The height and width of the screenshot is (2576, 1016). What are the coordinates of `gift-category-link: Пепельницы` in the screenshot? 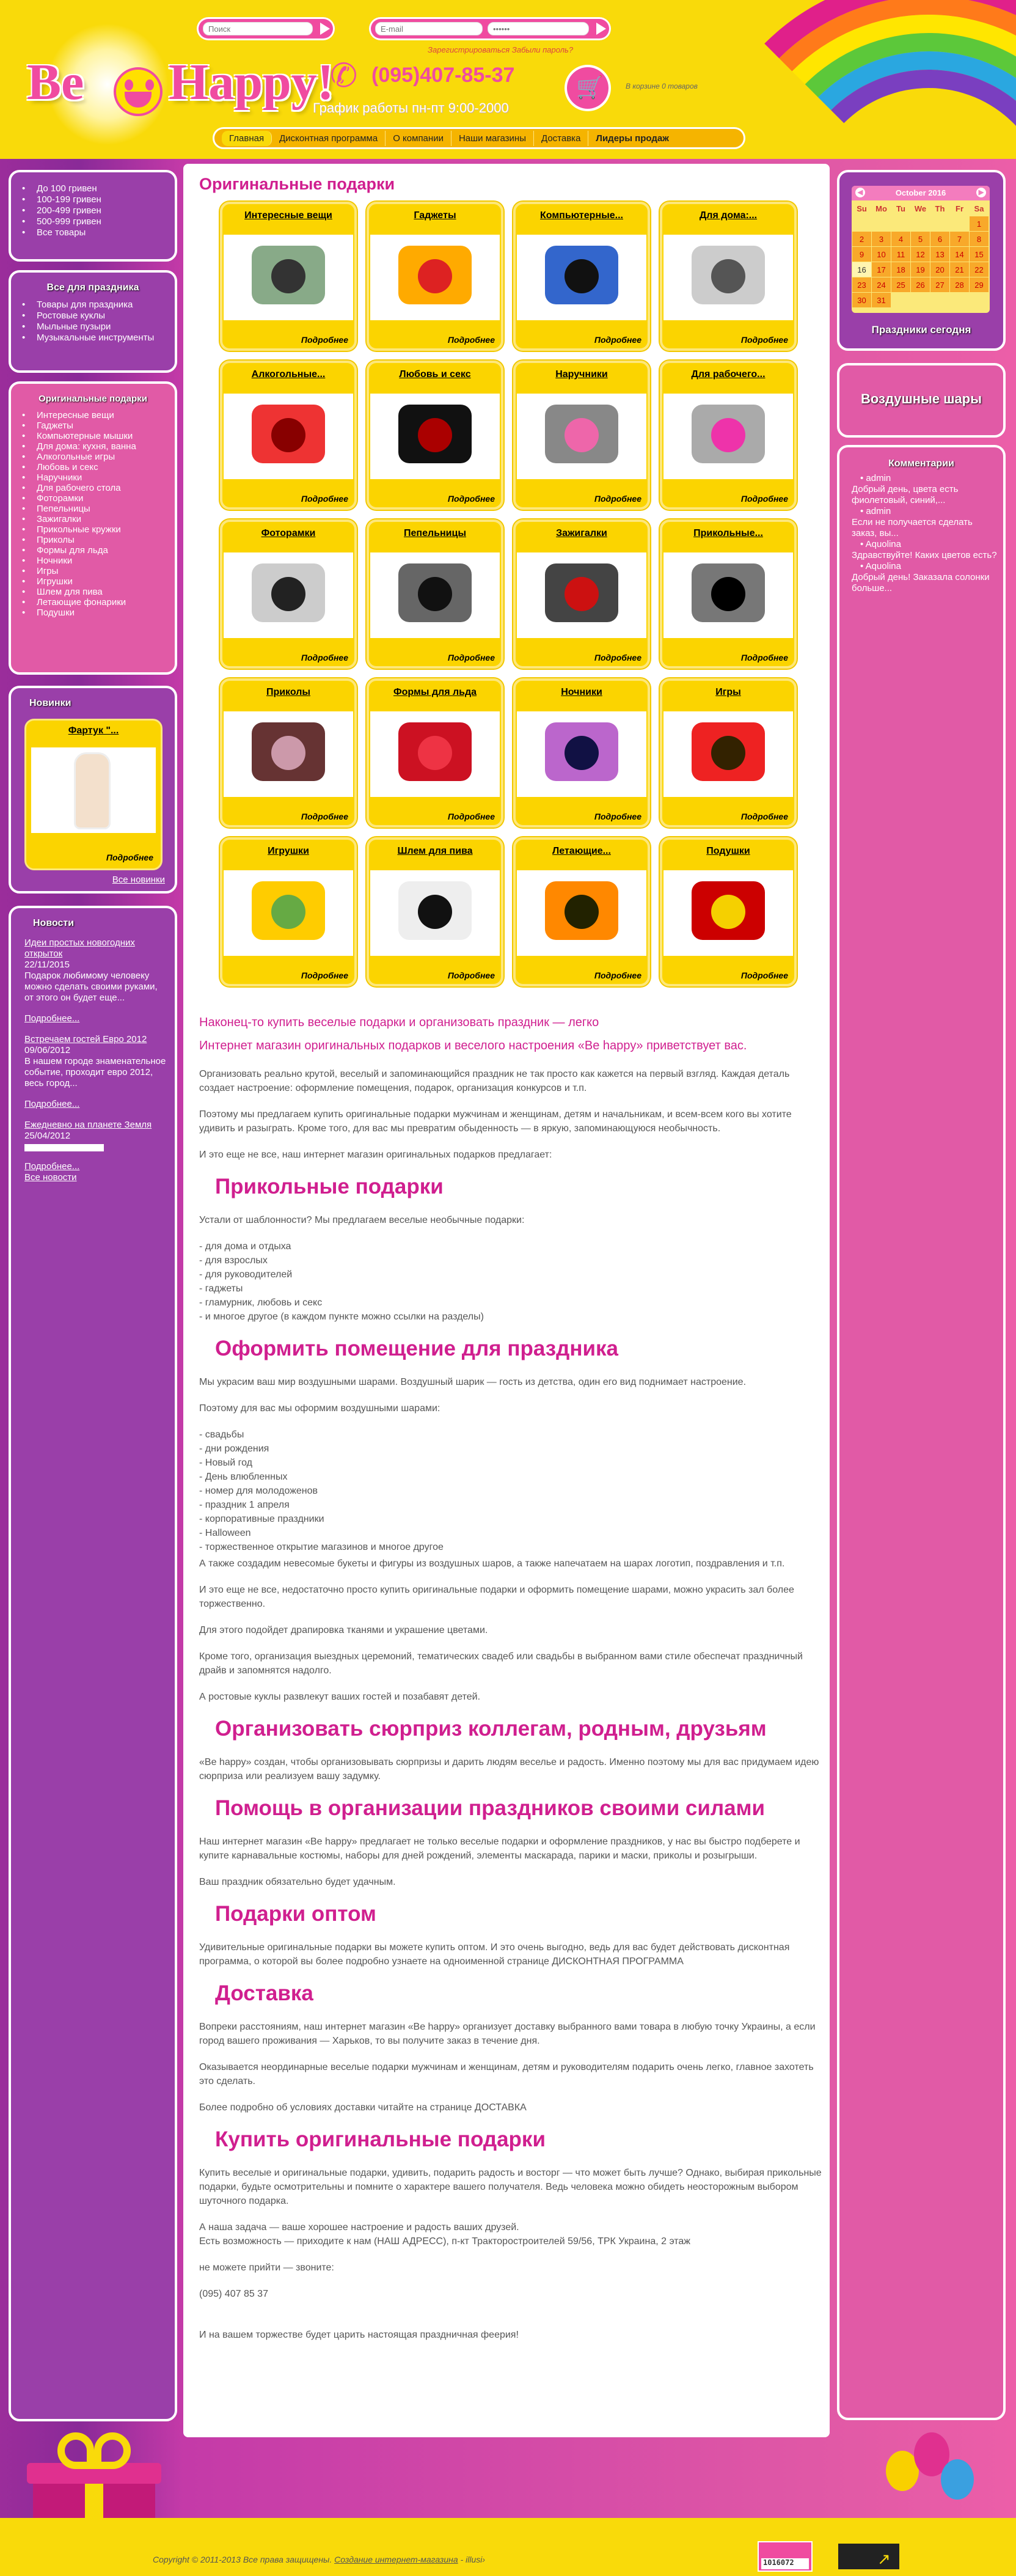 It's located at (93, 509).